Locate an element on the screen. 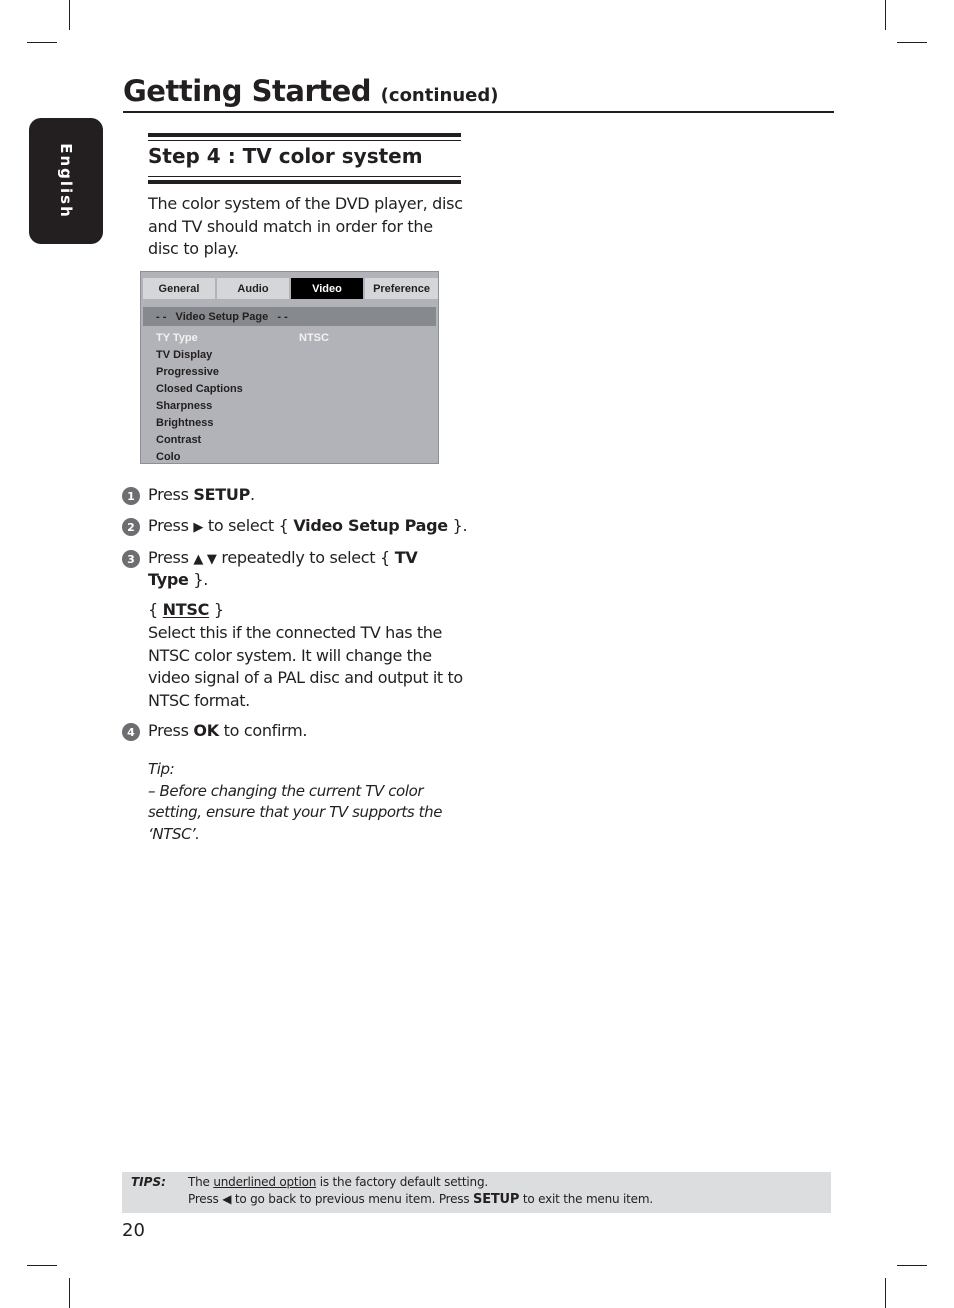 This screenshot has width=954, height=1308. option-brace: } is located at coordinates (216, 609).